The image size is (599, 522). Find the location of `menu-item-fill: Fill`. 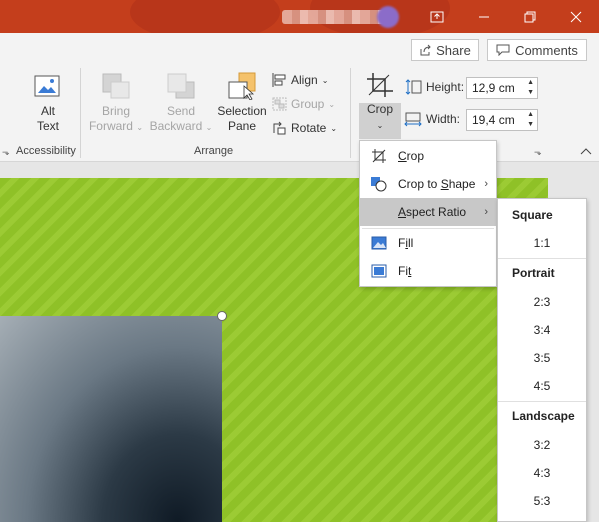

menu-item-fill: Fill is located at coordinates (428, 243).